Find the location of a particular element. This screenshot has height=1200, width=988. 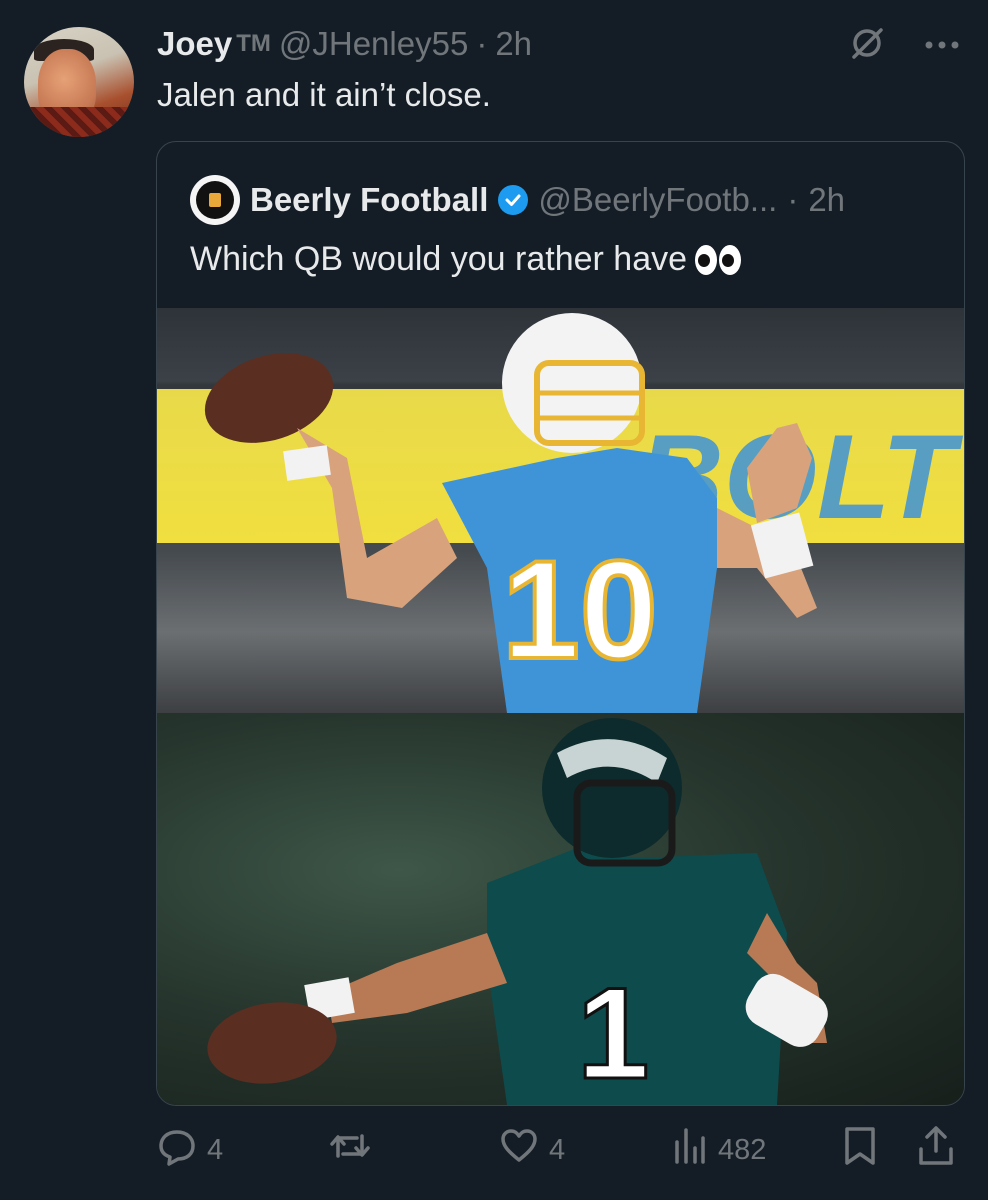

share-icon is located at coordinates (936, 1150).